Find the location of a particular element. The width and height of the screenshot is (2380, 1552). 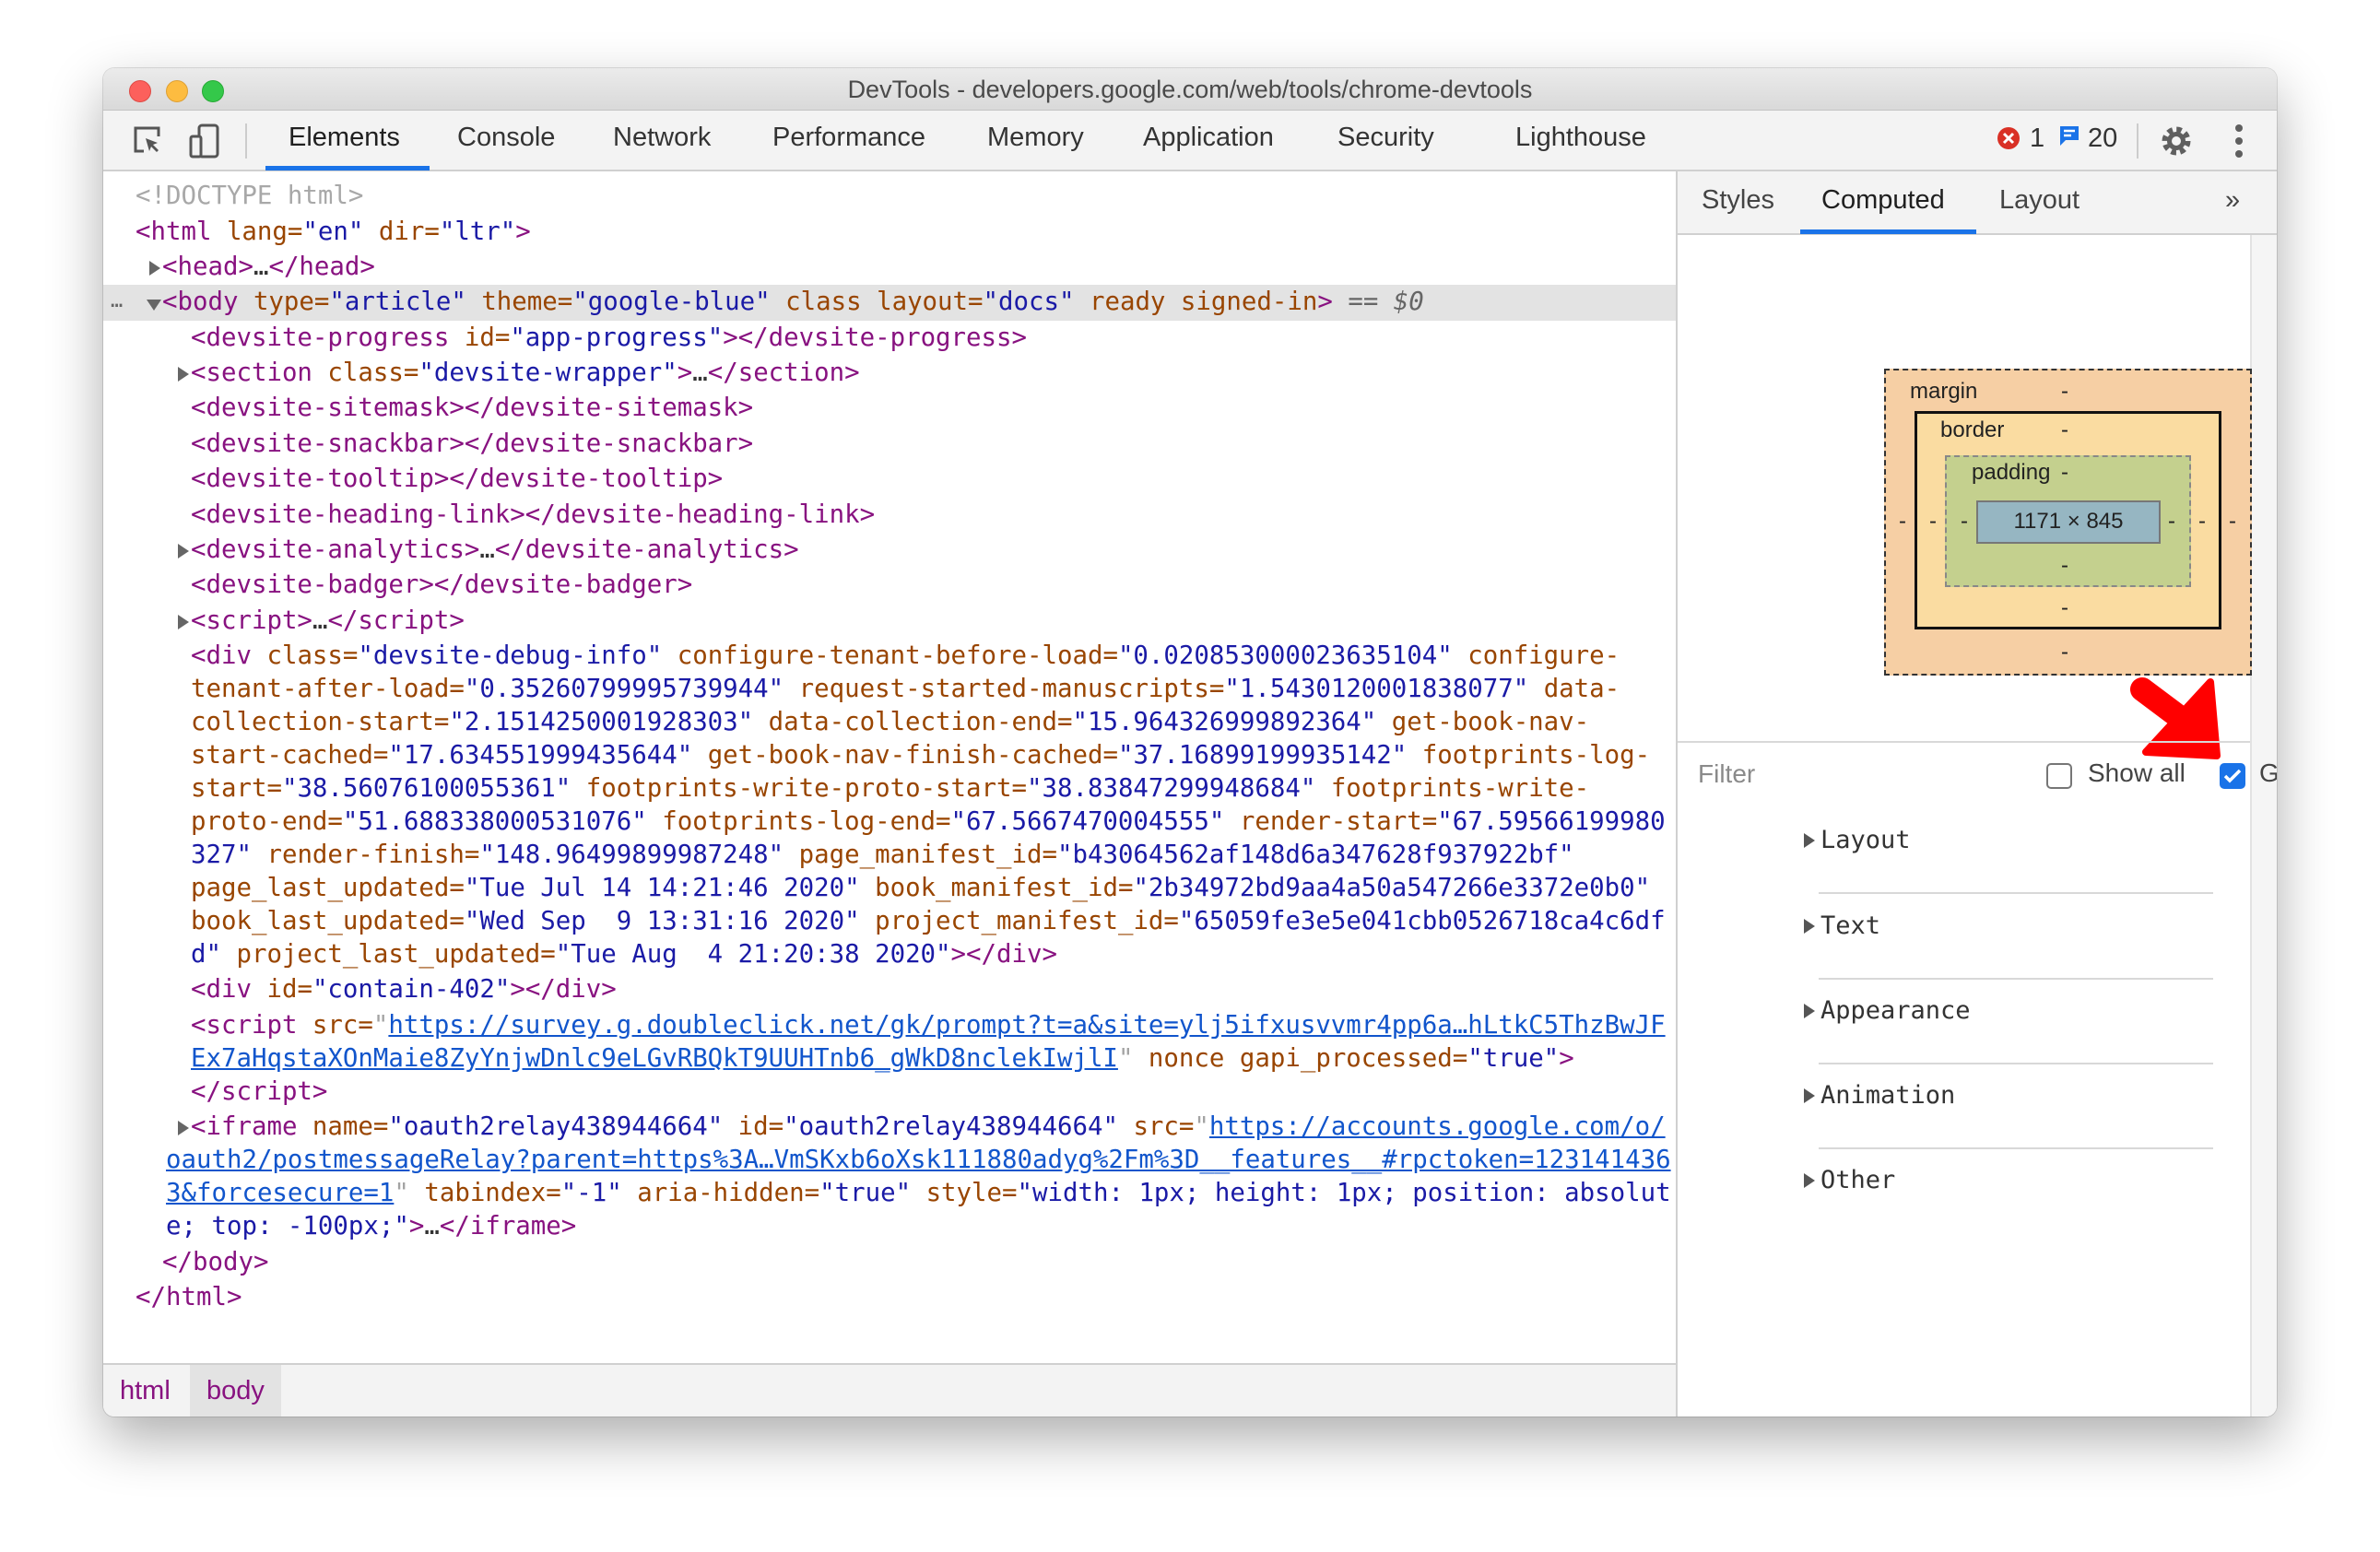

dom-node: <!DOCTYPE html> is located at coordinates (889, 196).